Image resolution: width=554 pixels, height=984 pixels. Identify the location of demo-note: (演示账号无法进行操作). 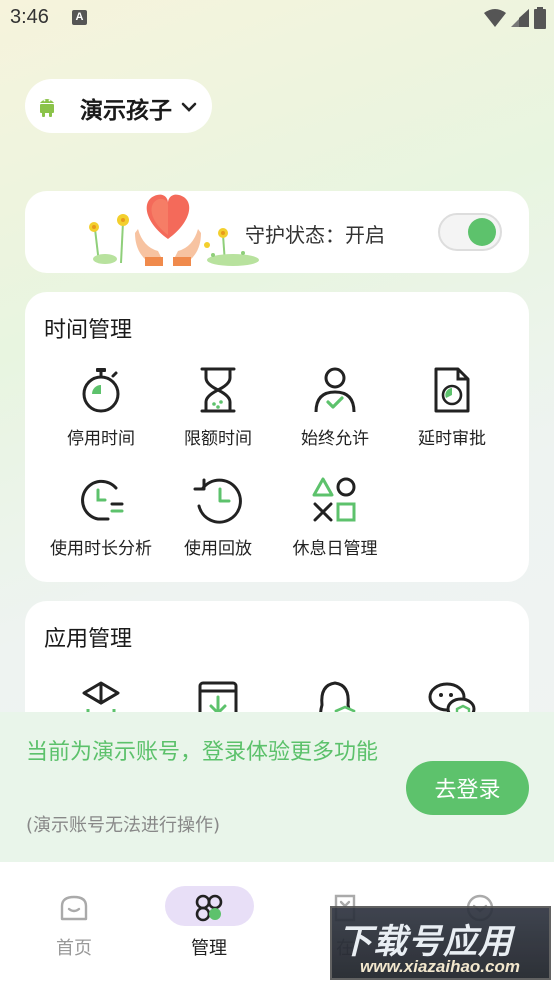
(123, 825).